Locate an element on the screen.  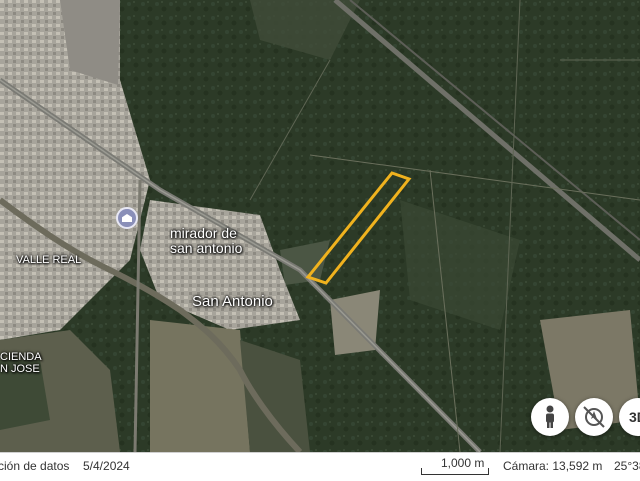
compass-reset-icon is located at coordinates (594, 417).